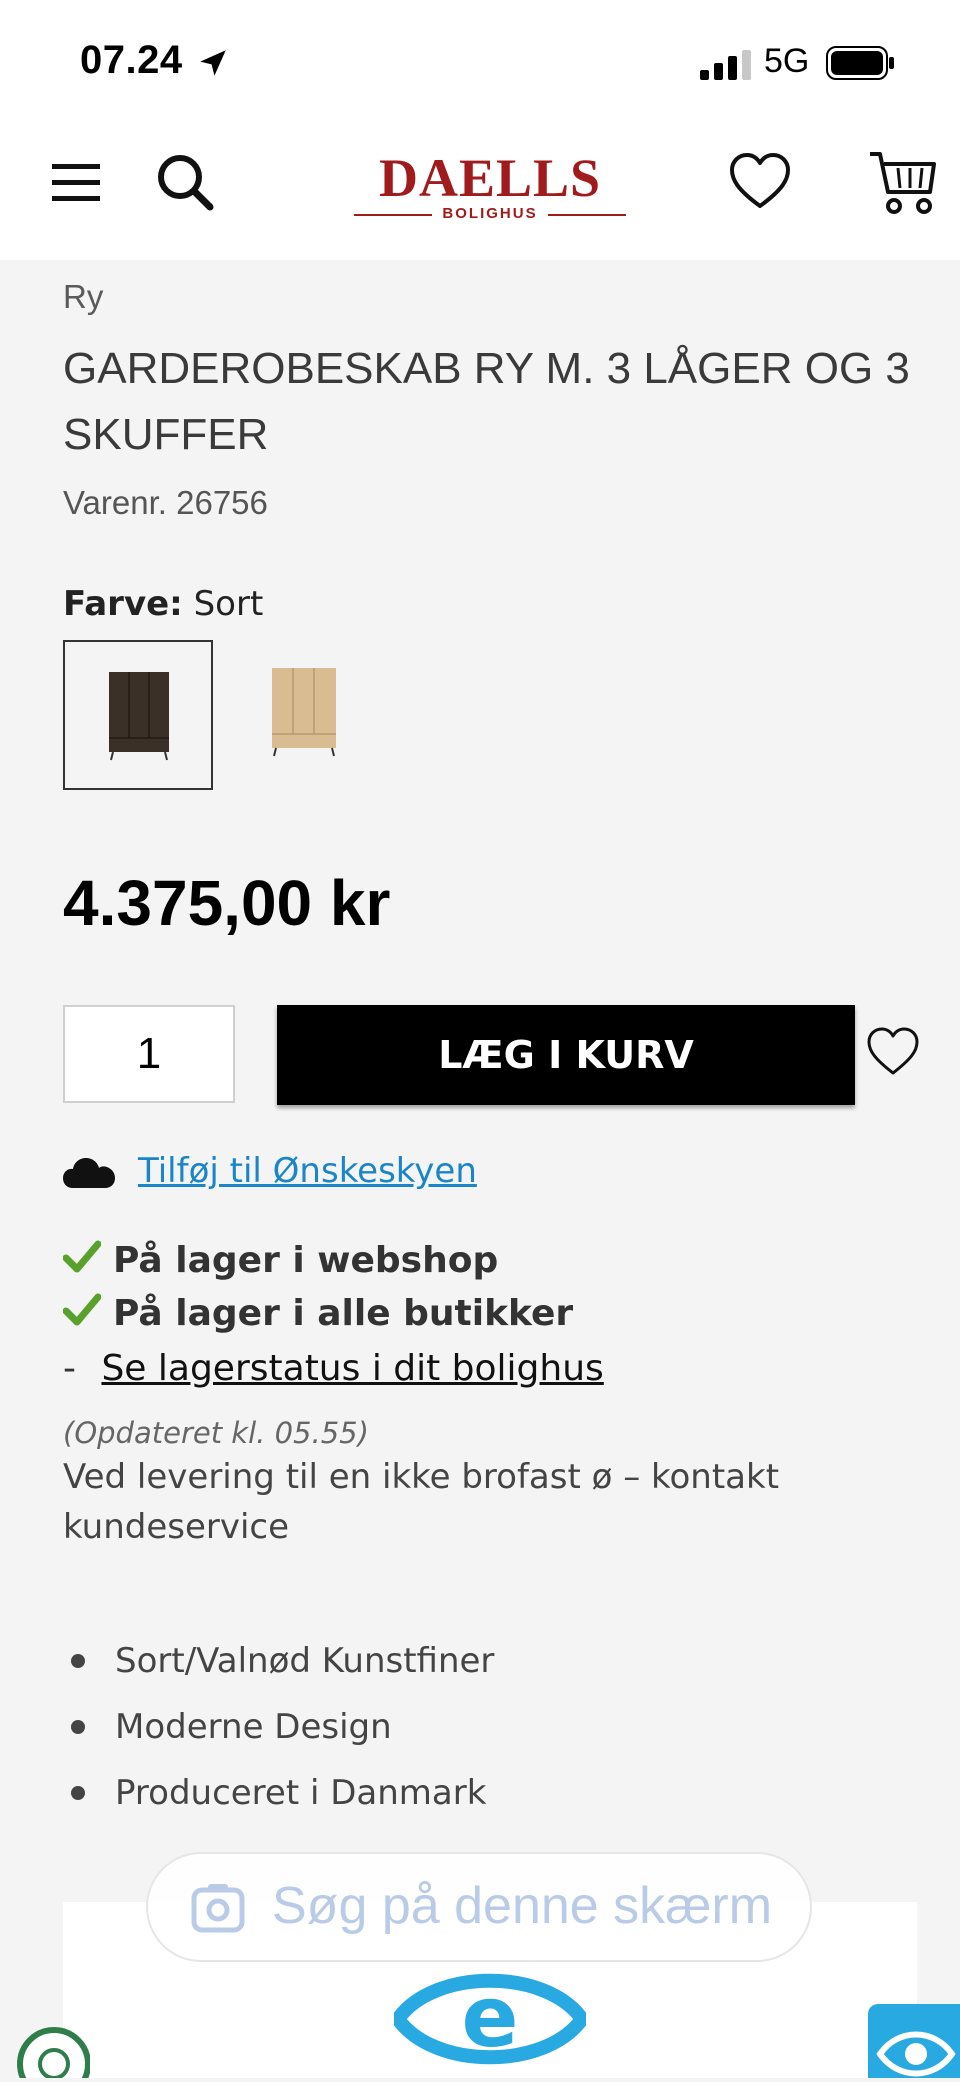 This screenshot has width=960, height=2082. Describe the element at coordinates (301, 1793) in the screenshot. I see `feature-text: Produceret i Danmark` at that location.